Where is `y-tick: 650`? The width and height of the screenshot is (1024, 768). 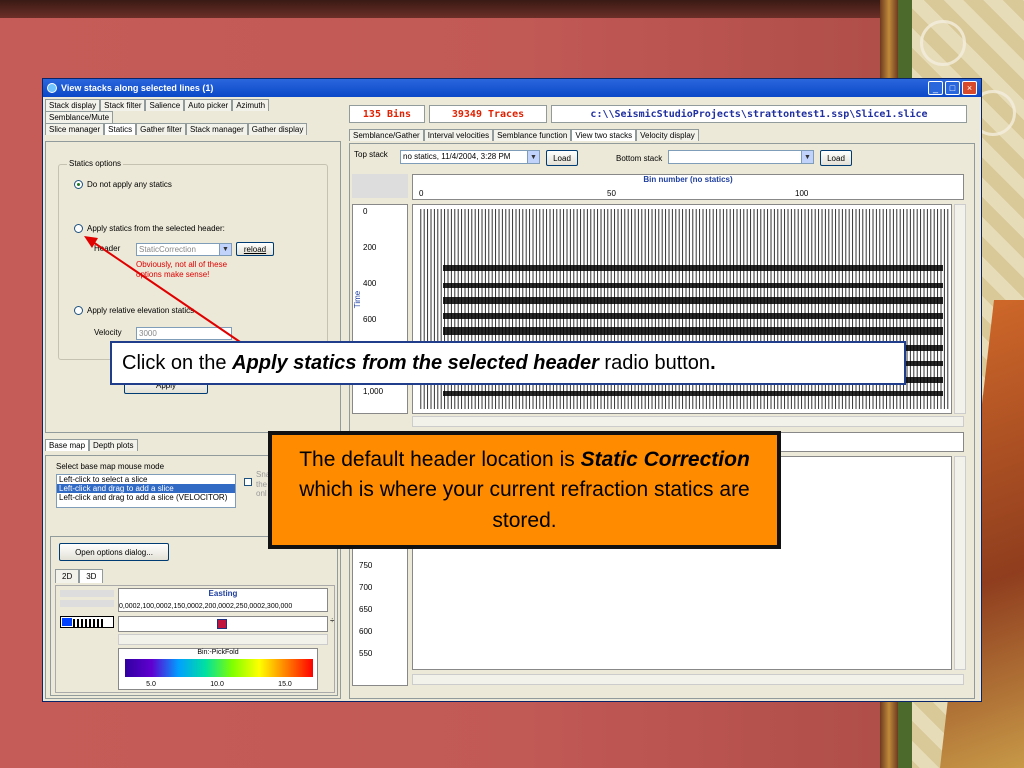
y-tick: 650 is located at coordinates (366, 609).